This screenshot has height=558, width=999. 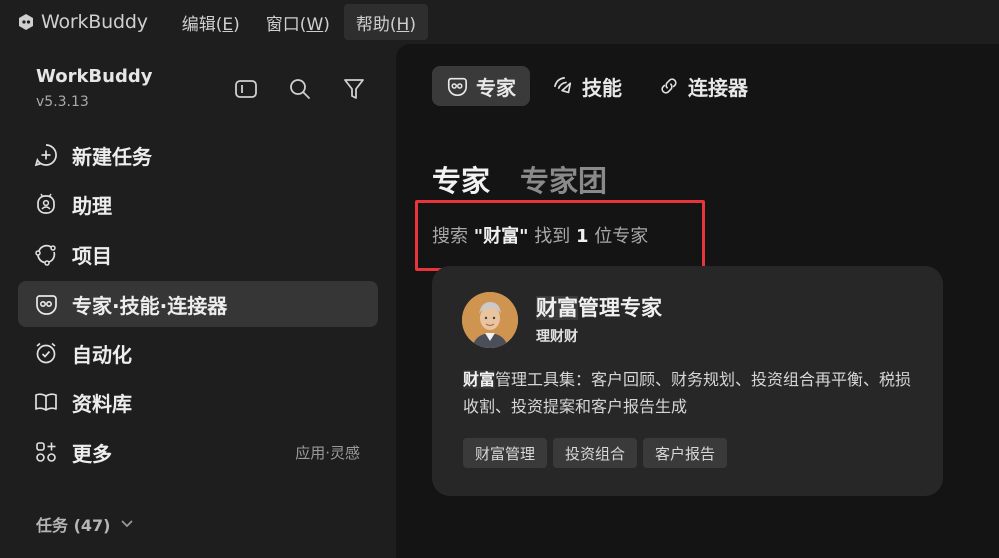 What do you see at coordinates (687, 393) in the screenshot?
I see `card-desc-rest: 管理工具集：客户回顾、财务规划、投资组合再平衡、税损收割、投资提案和客户报告生成` at bounding box center [687, 393].